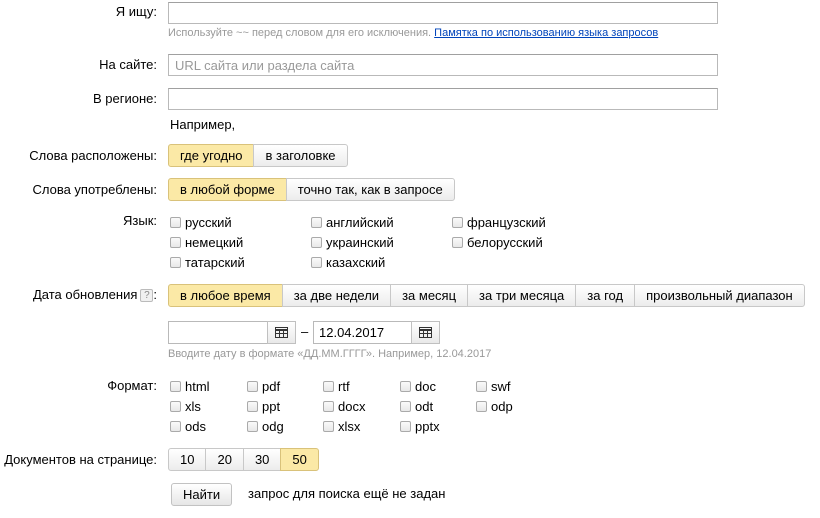  What do you see at coordinates (188, 426) in the screenshot?
I see `format-option: ods` at bounding box center [188, 426].